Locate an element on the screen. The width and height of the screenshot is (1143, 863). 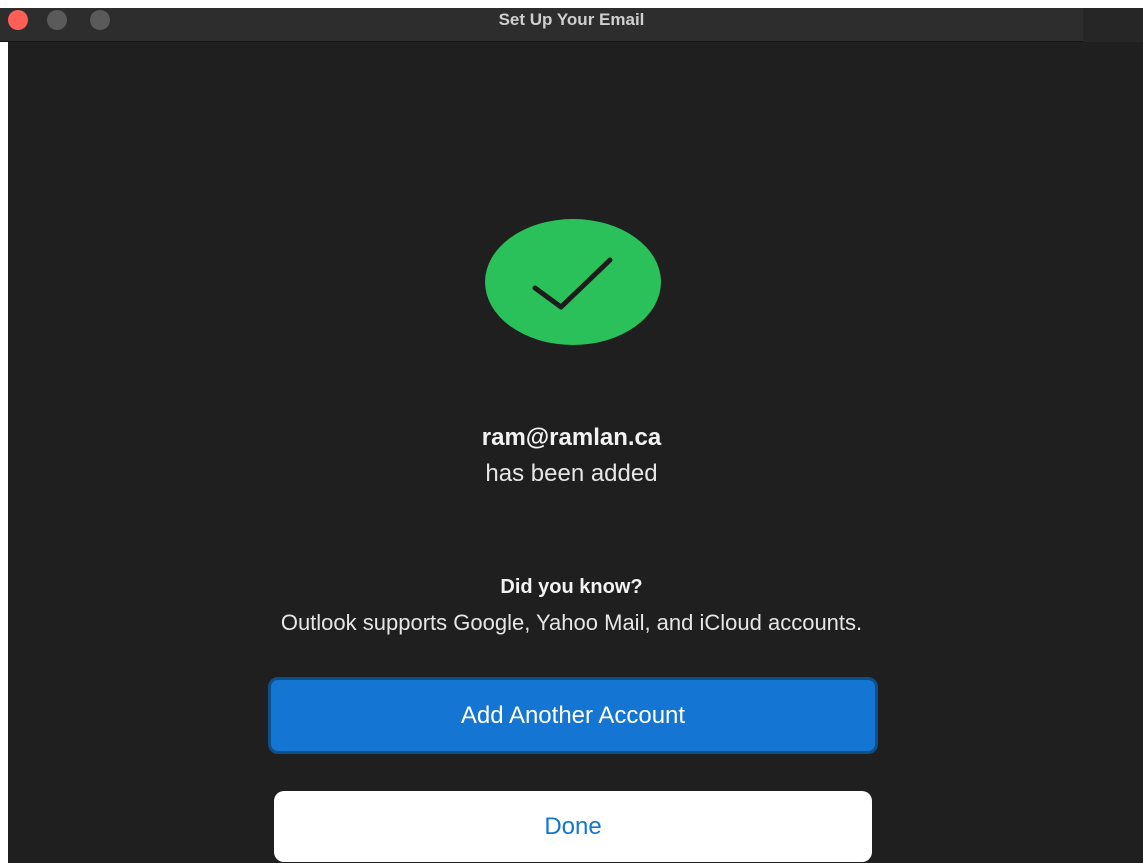
tip-heading: Did you know? is located at coordinates (571, 587).